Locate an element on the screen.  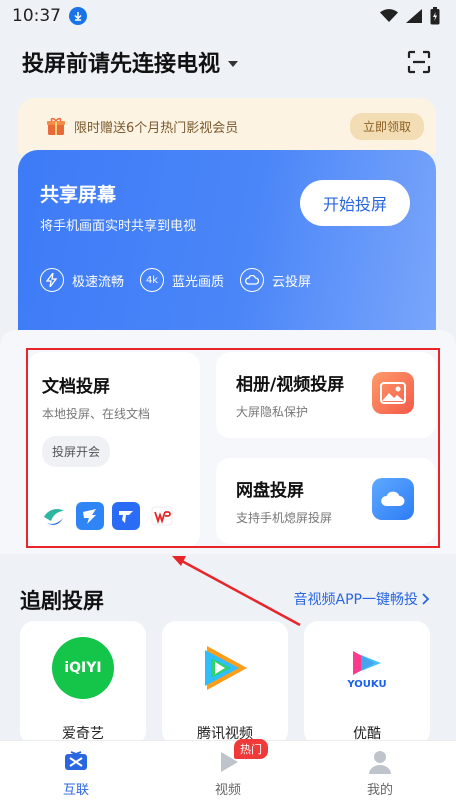
scan-button is located at coordinates (419, 62).